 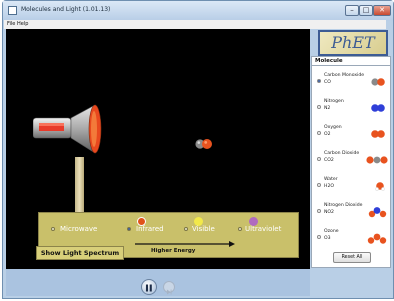 What do you see at coordinates (377, 238) in the screenshot?
I see `ozone-icon` at bounding box center [377, 238].